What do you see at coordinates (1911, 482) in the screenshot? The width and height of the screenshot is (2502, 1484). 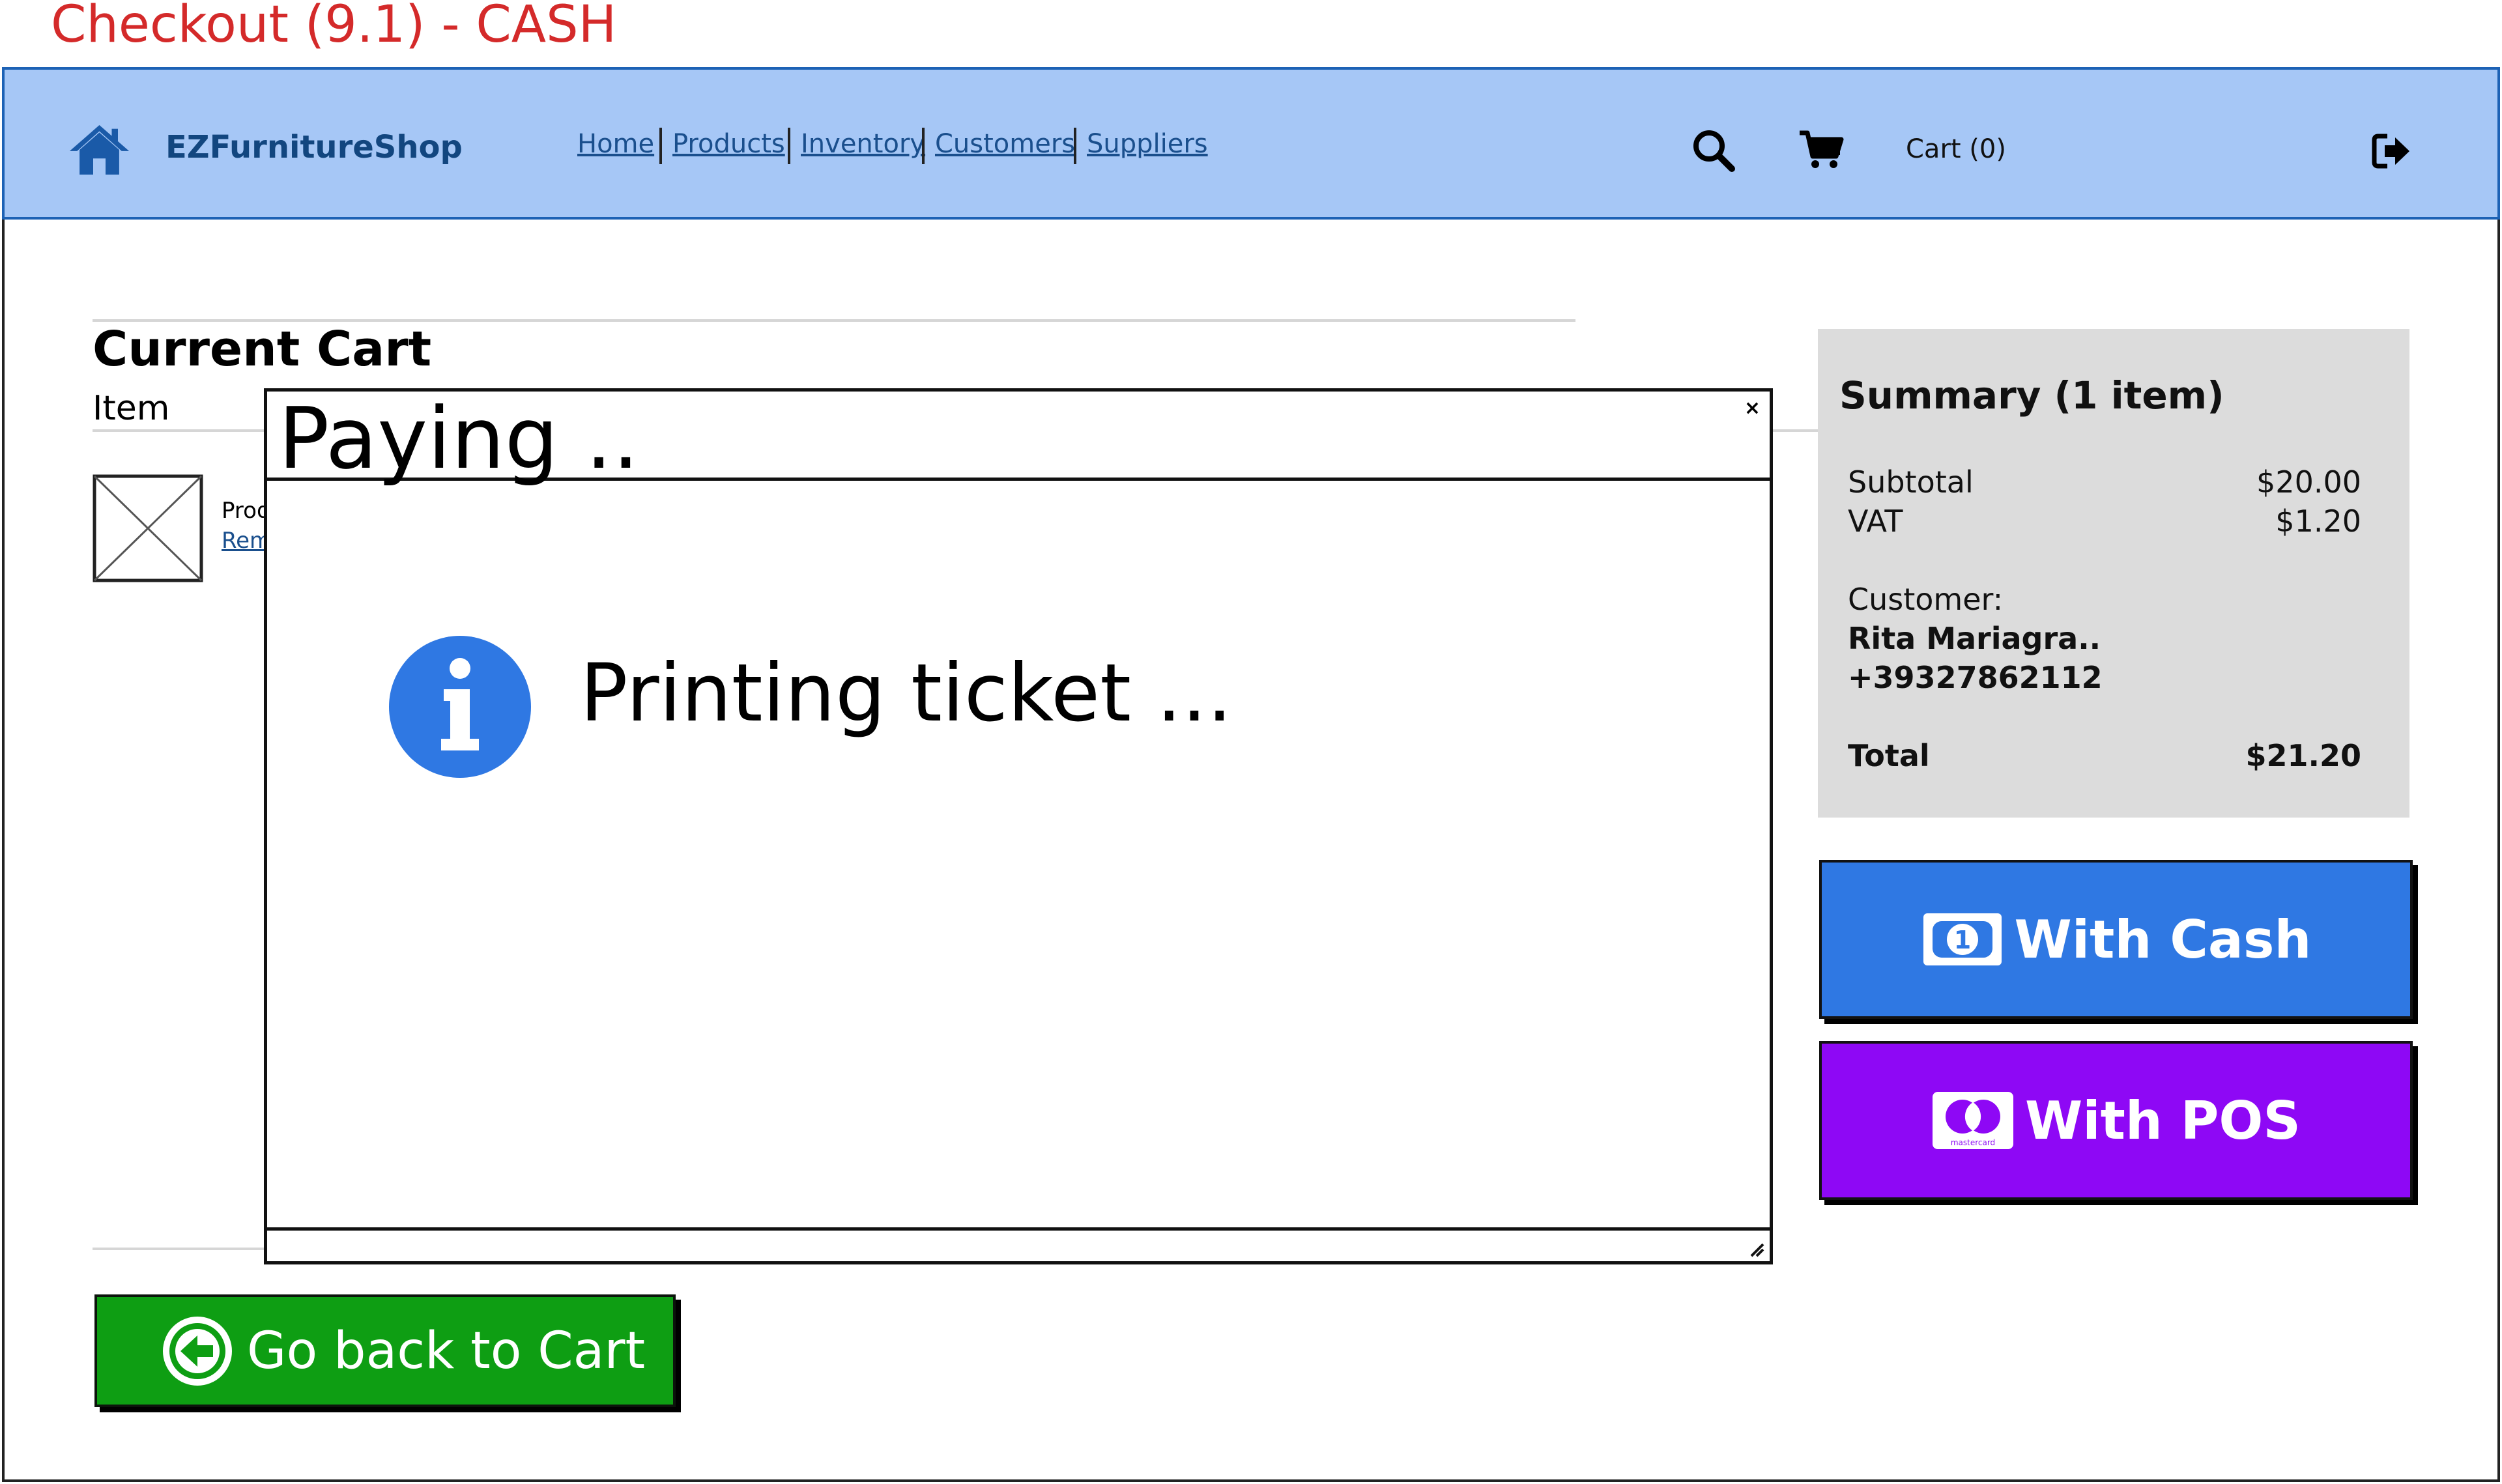 I see `subtotal-label: Subtotal` at bounding box center [1911, 482].